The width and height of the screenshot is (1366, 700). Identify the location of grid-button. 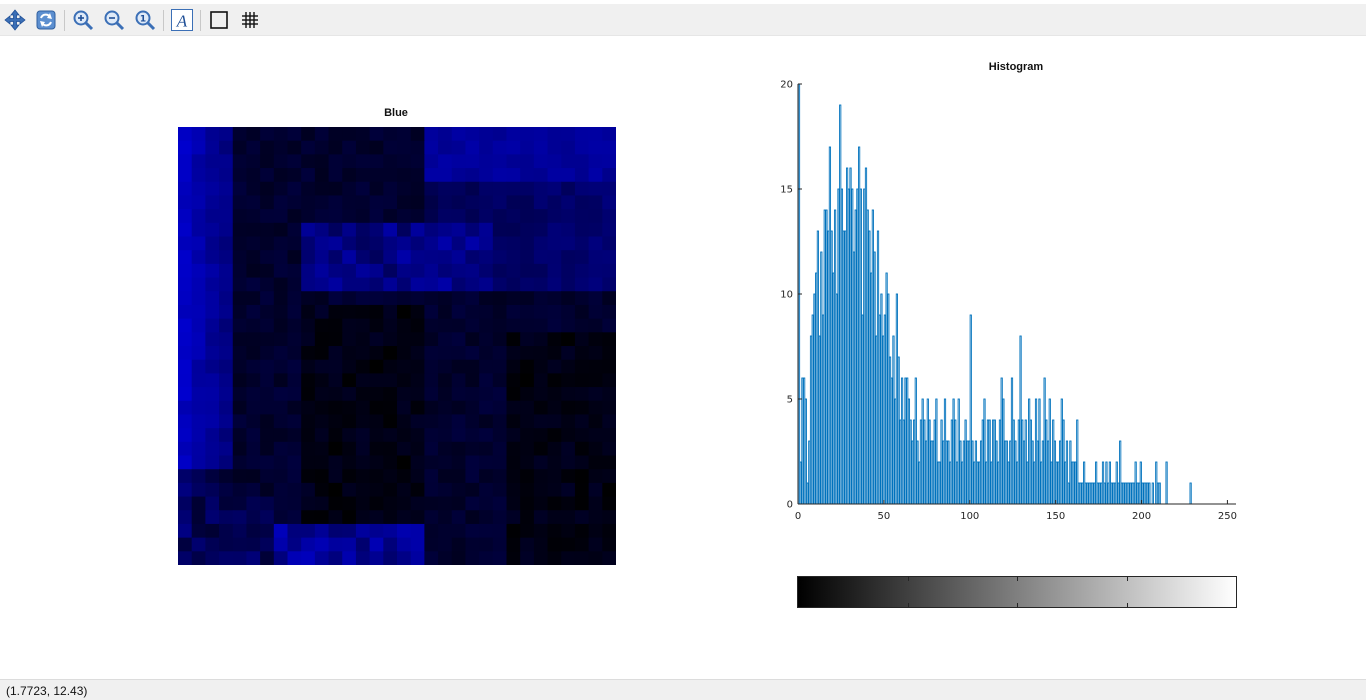
(250, 20).